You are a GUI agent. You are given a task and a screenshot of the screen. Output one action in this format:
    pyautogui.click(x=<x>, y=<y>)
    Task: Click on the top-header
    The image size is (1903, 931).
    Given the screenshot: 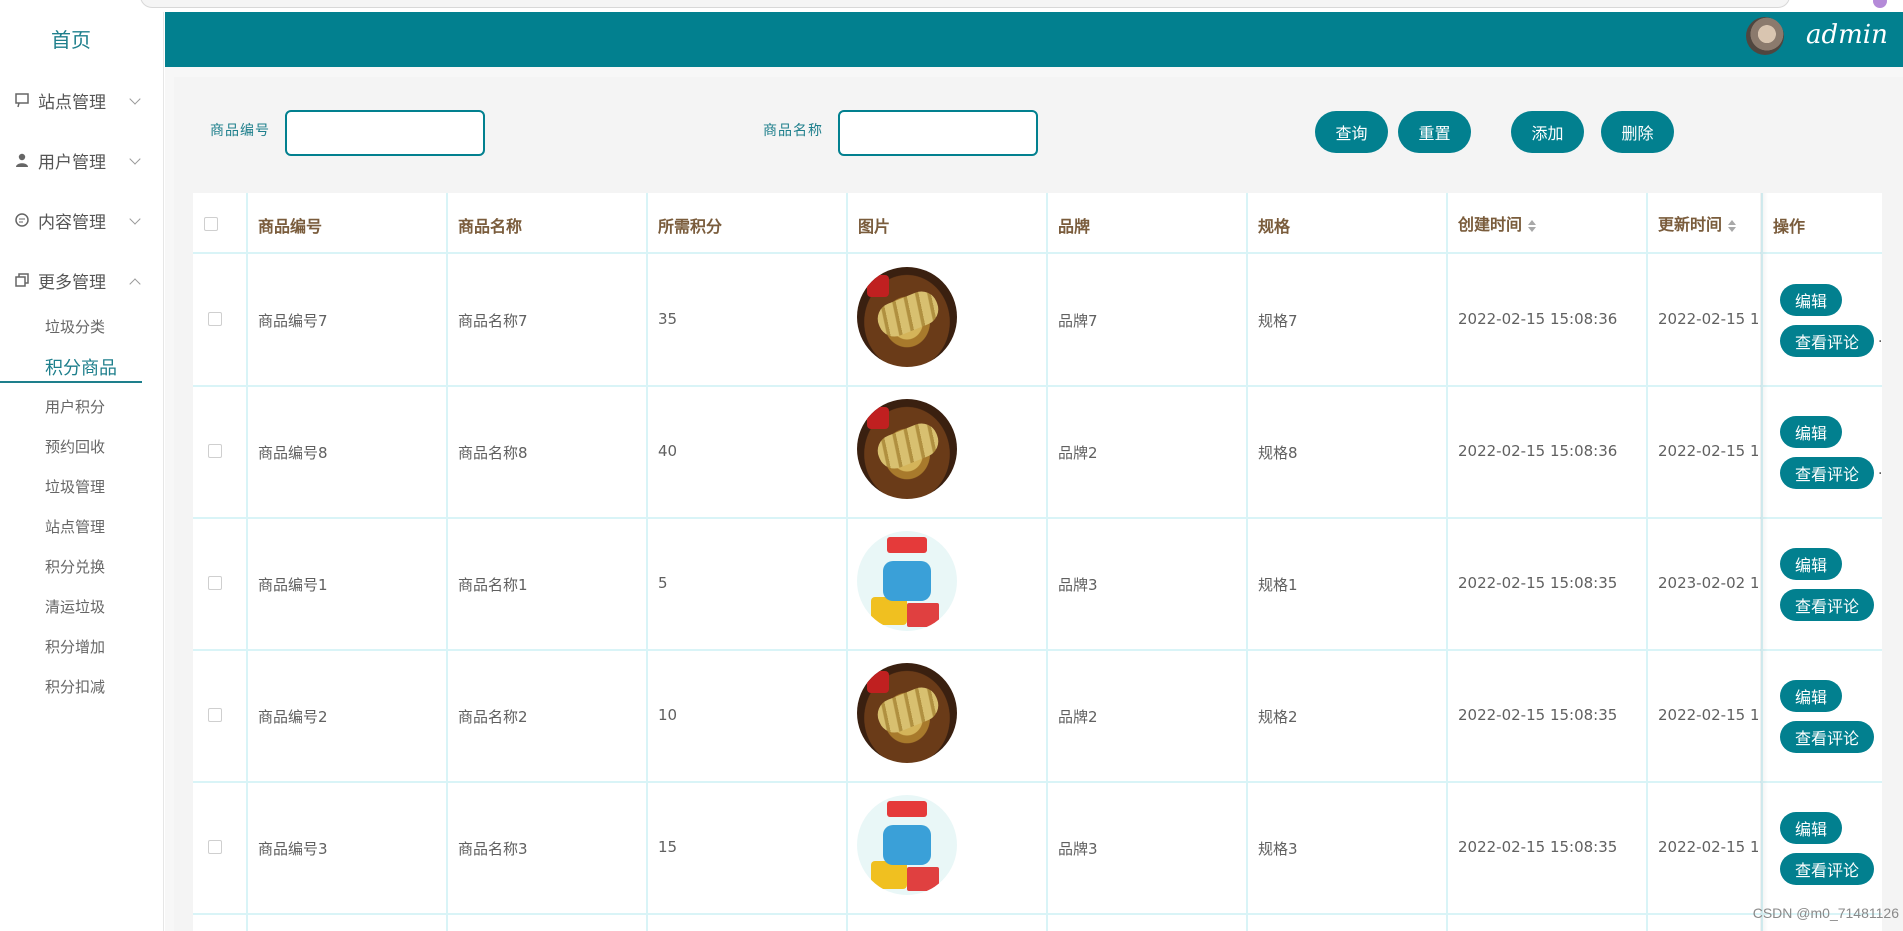 What is the action you would take?
    pyautogui.click(x=1034, y=39)
    